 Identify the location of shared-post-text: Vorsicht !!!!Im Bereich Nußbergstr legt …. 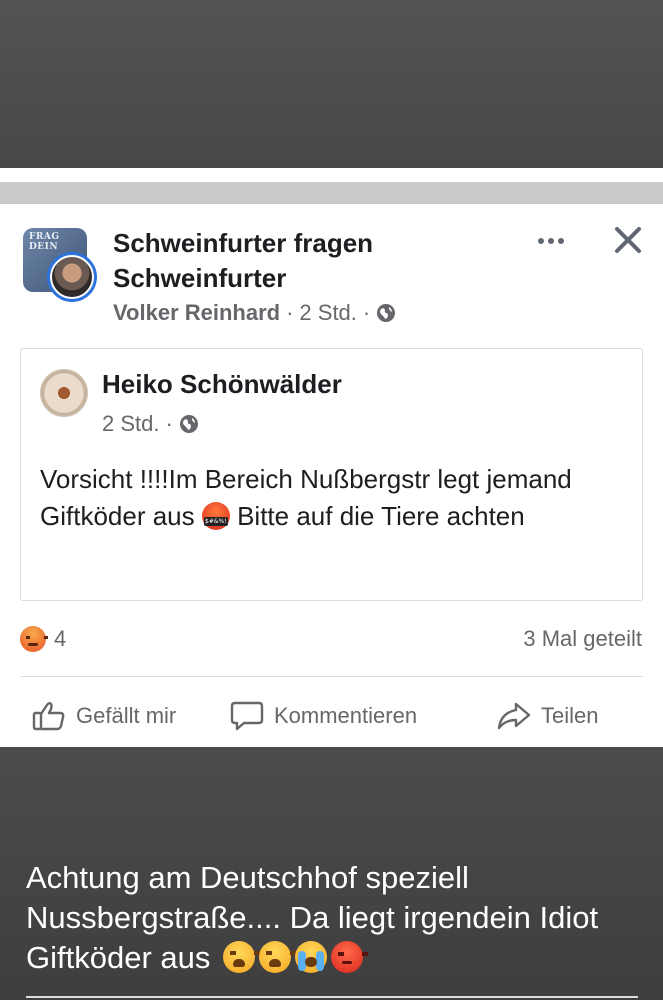
(335, 498).